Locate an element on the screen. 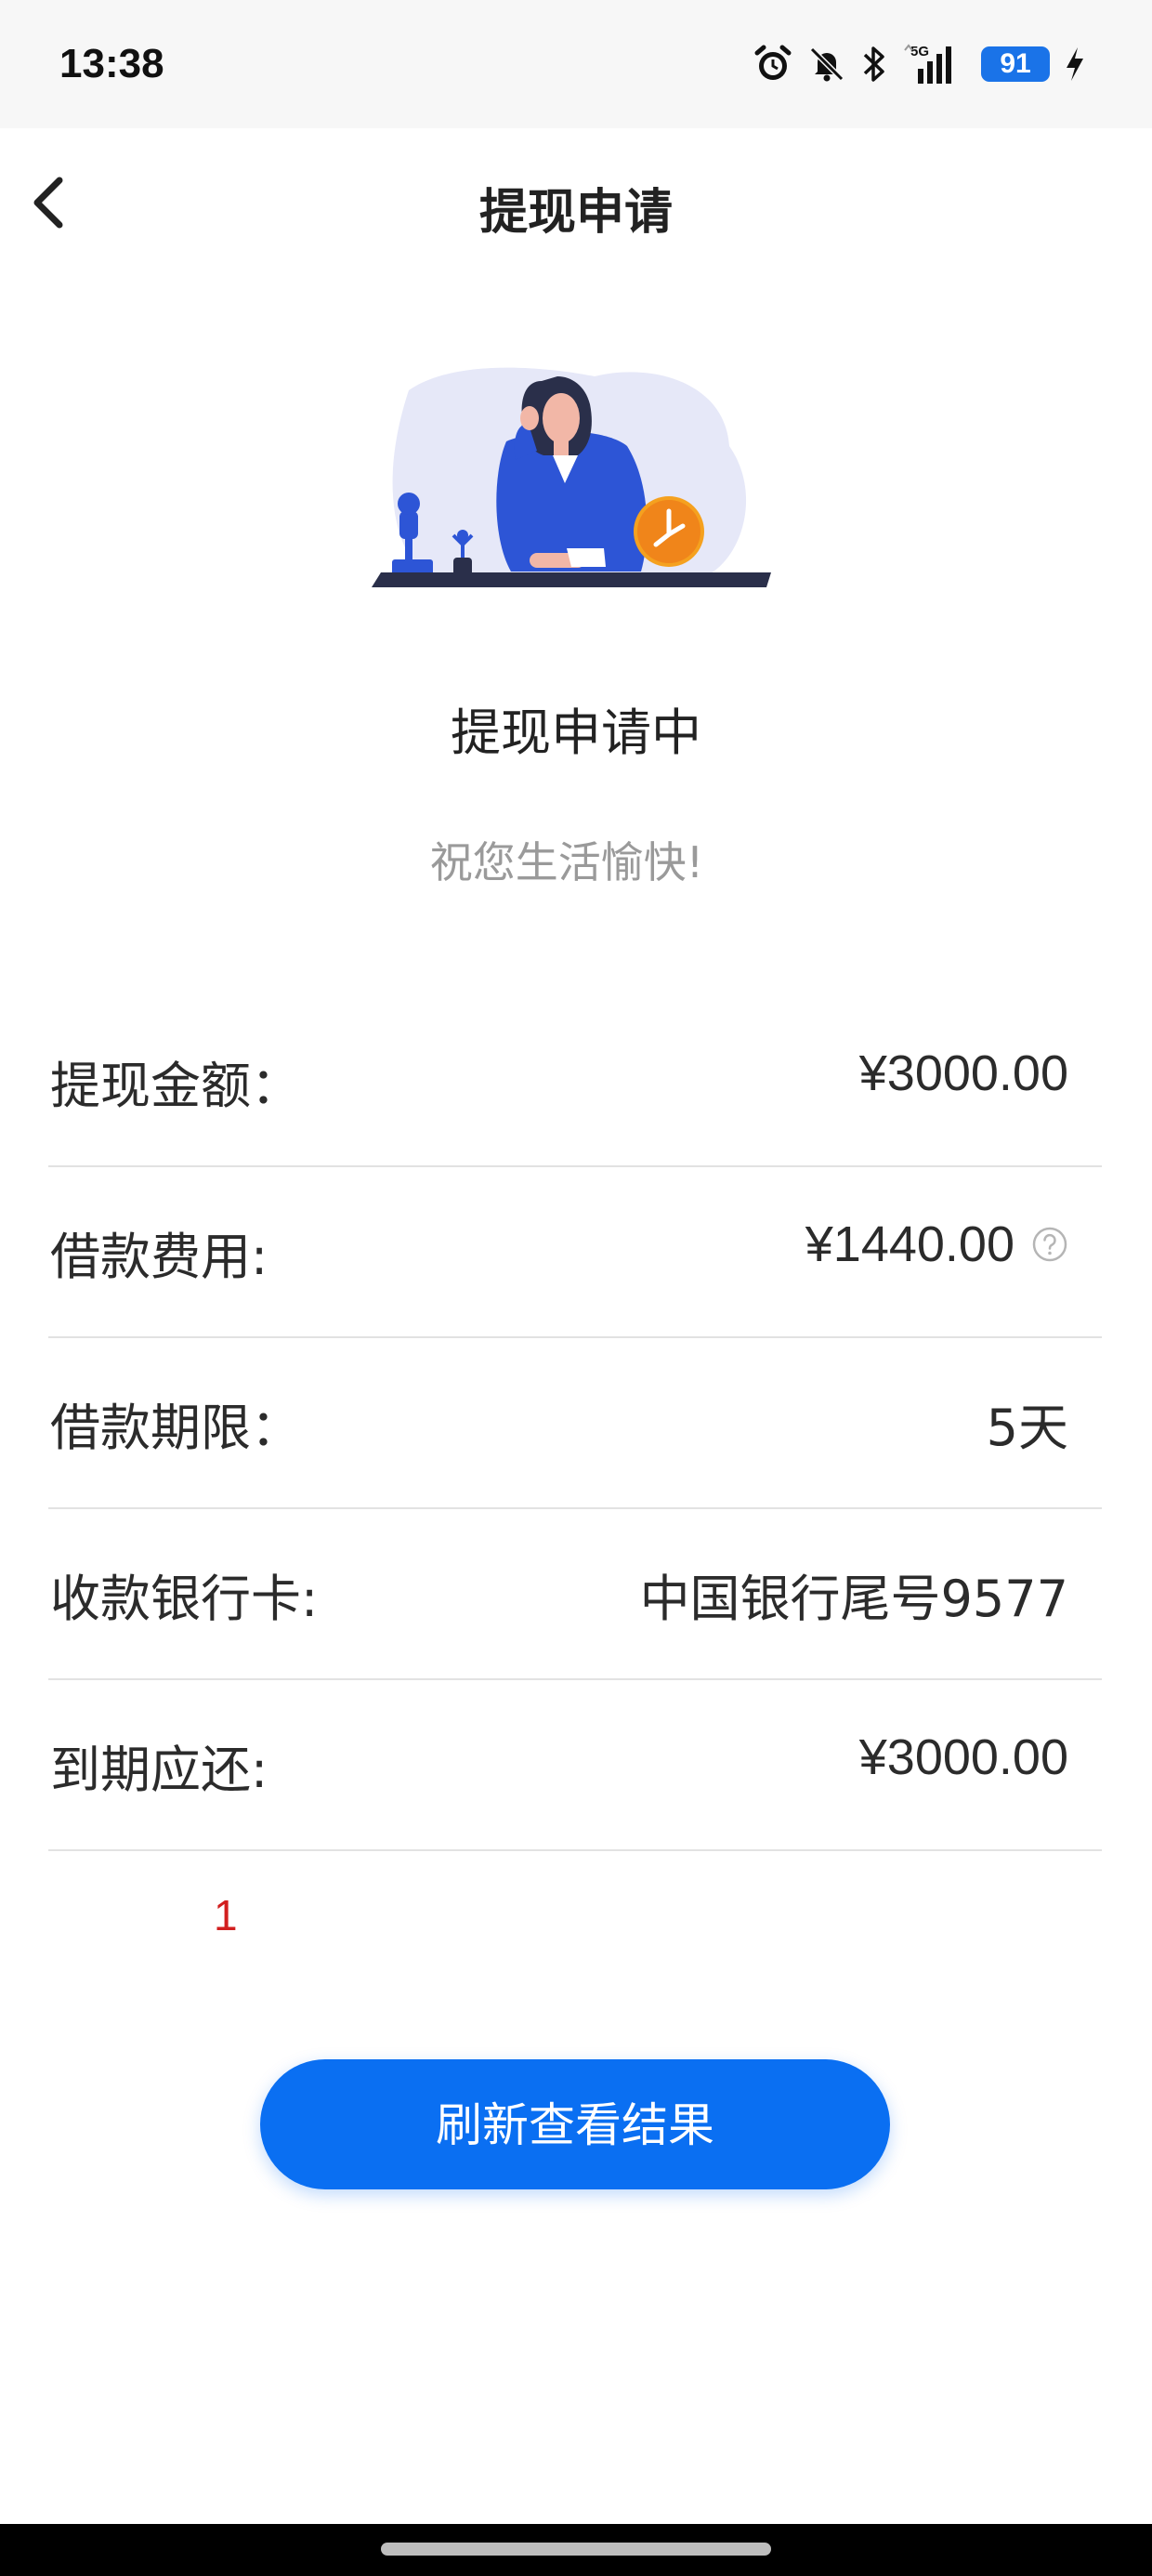  page-title: 提现申请 is located at coordinates (575, 213).